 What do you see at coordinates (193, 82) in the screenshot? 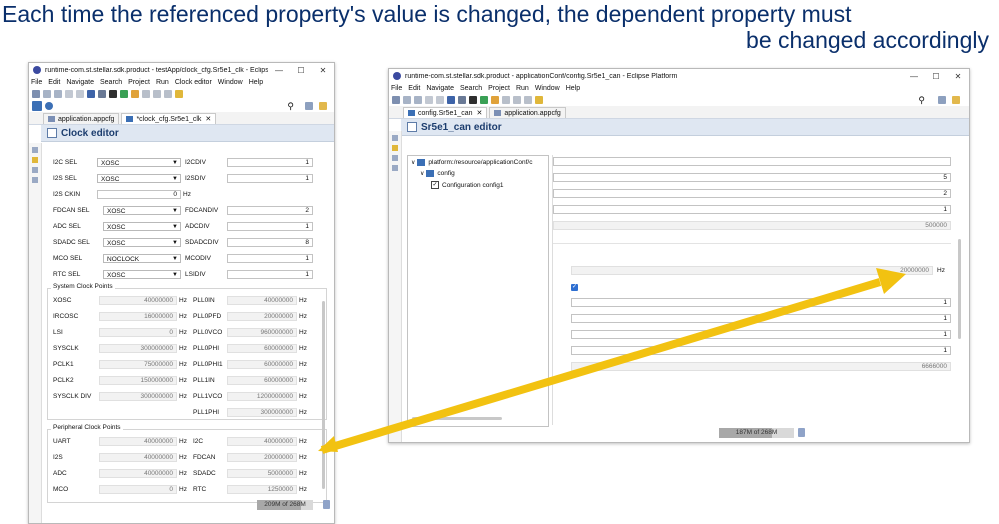
I see `menu-item: Clock editor` at bounding box center [193, 82].